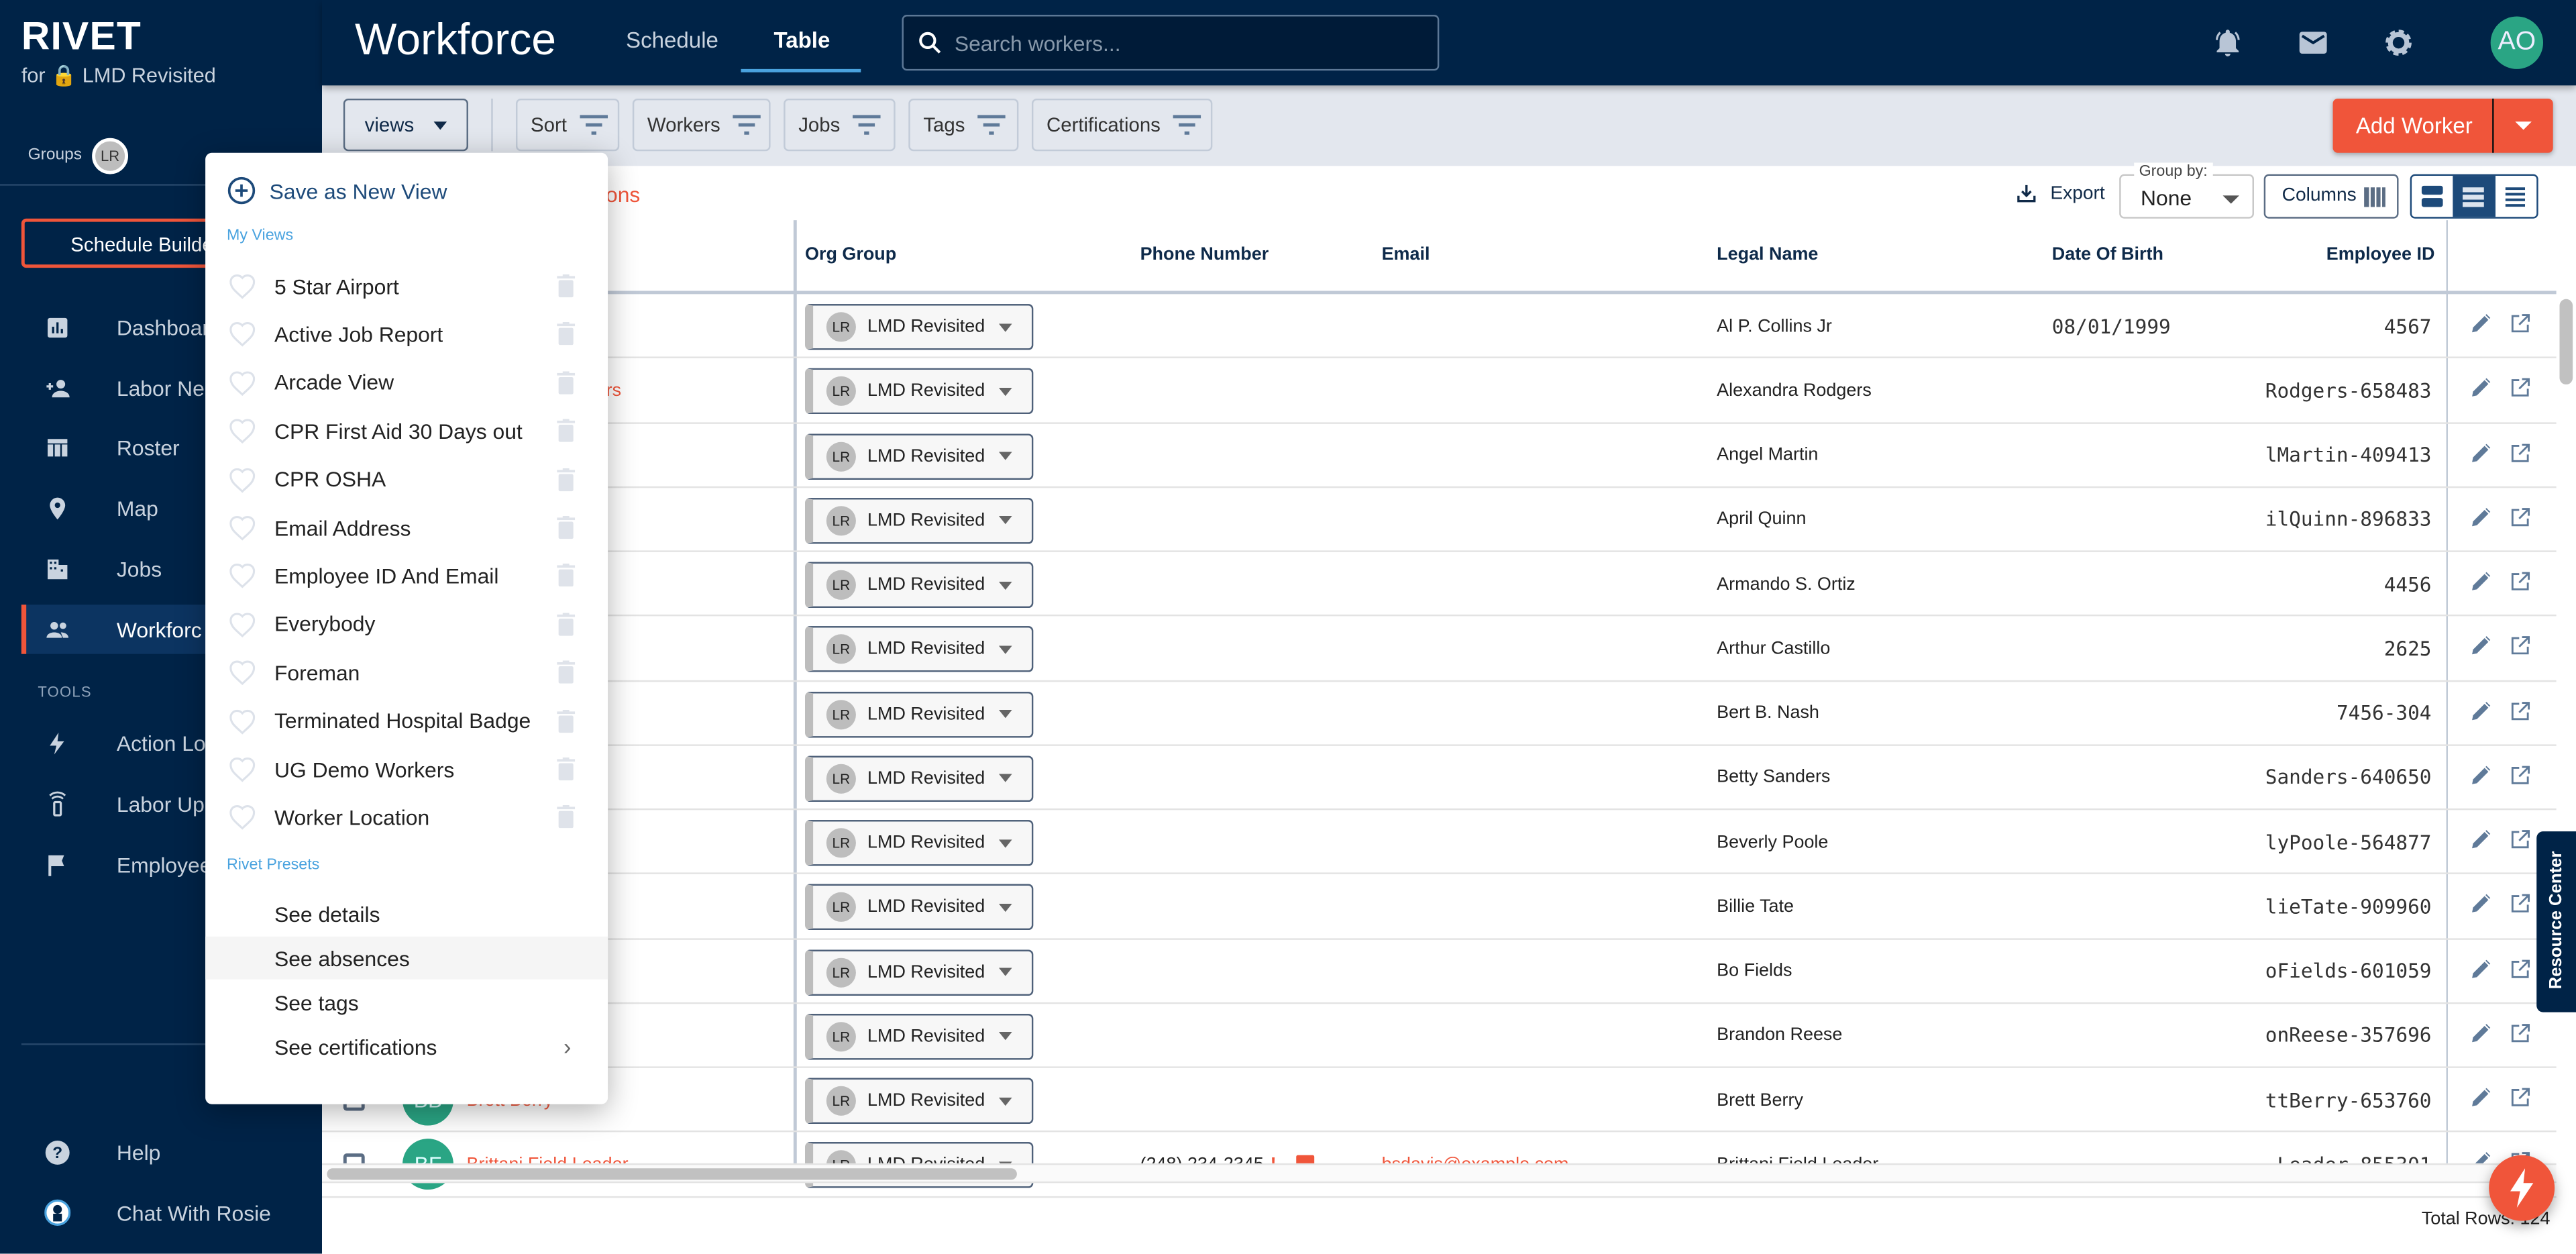  What do you see at coordinates (2442, 125) in the screenshot?
I see `add-worker-button: Add Worker` at bounding box center [2442, 125].